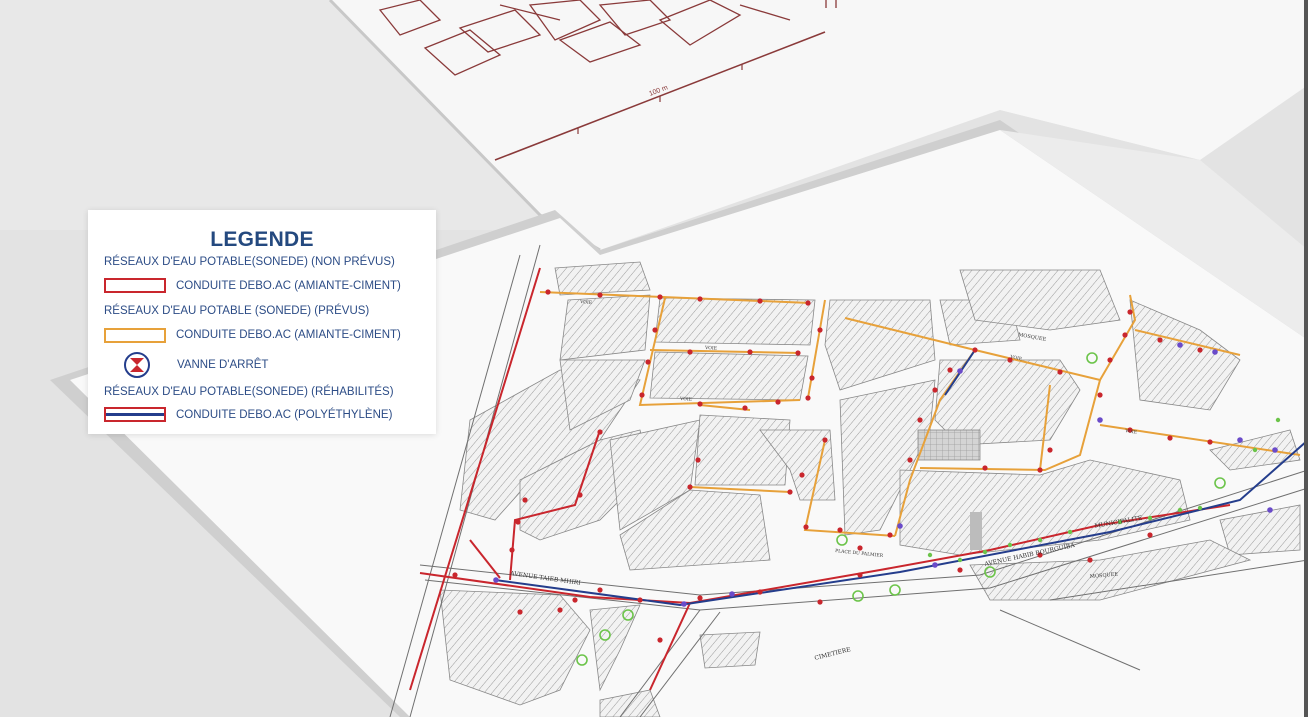 Image resolution: width=1308 pixels, height=717 pixels. What do you see at coordinates (135, 414) in the screenshot?
I see `blue-line-swatch-icon` at bounding box center [135, 414].